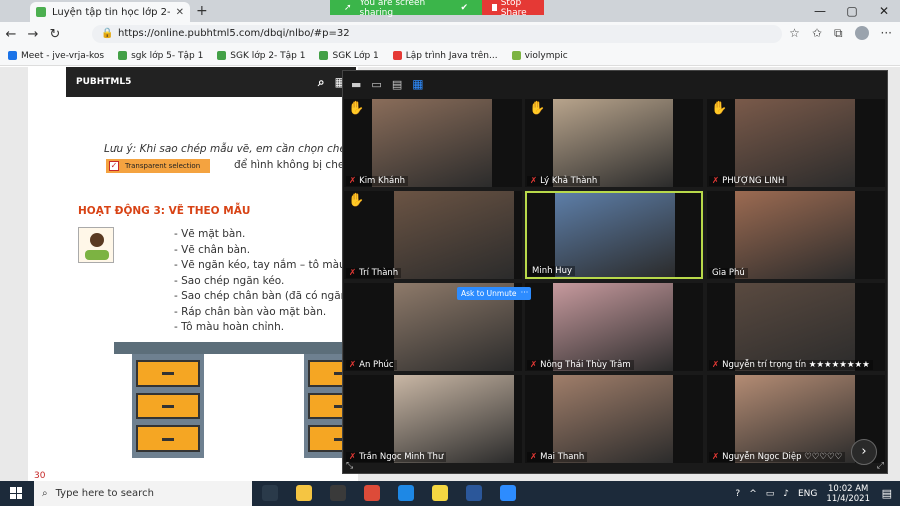 This screenshot has width=900, height=506. I want to click on system-tray: ? ^ ▭ ♪ ENG 10:02 AM 11/4/2021, so click(802, 493).